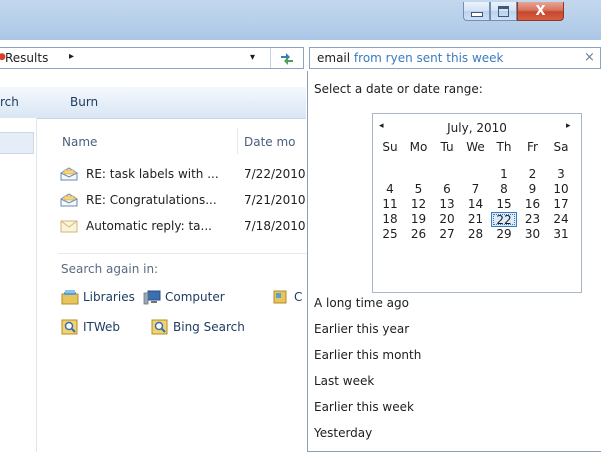 This screenshot has width=601, height=452. I want to click on calendar-day: 28, so click(476, 234).